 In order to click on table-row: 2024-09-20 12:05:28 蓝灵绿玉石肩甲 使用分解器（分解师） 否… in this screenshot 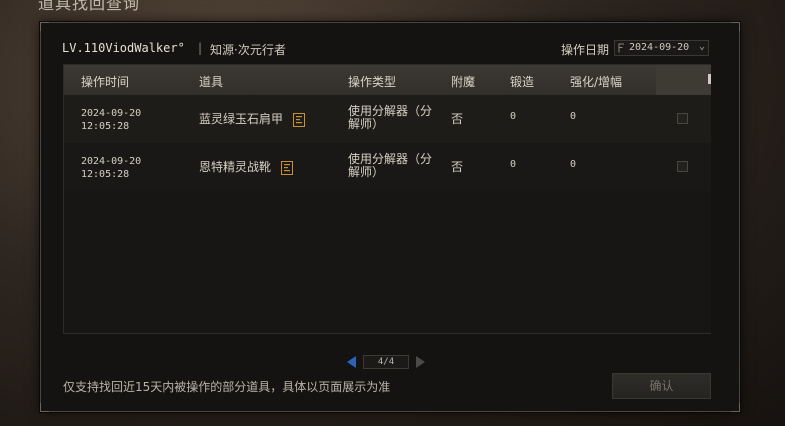, I will do `click(387, 119)`.